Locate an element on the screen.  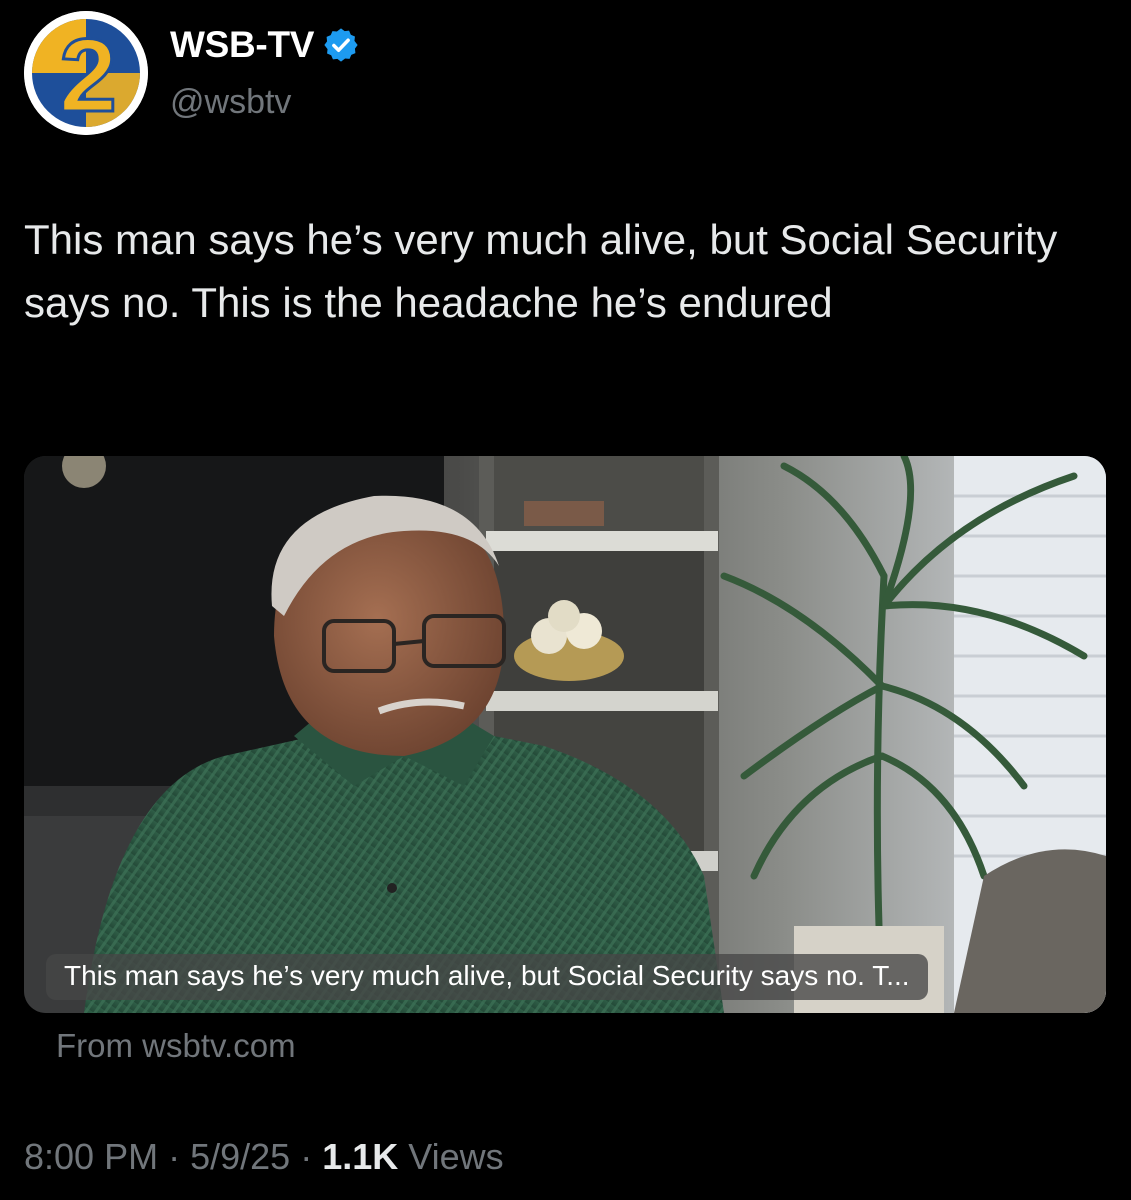
tweet-meta: 8:00 PM · 5/9/25 · 1.1K Views is located at coordinates (264, 1157).